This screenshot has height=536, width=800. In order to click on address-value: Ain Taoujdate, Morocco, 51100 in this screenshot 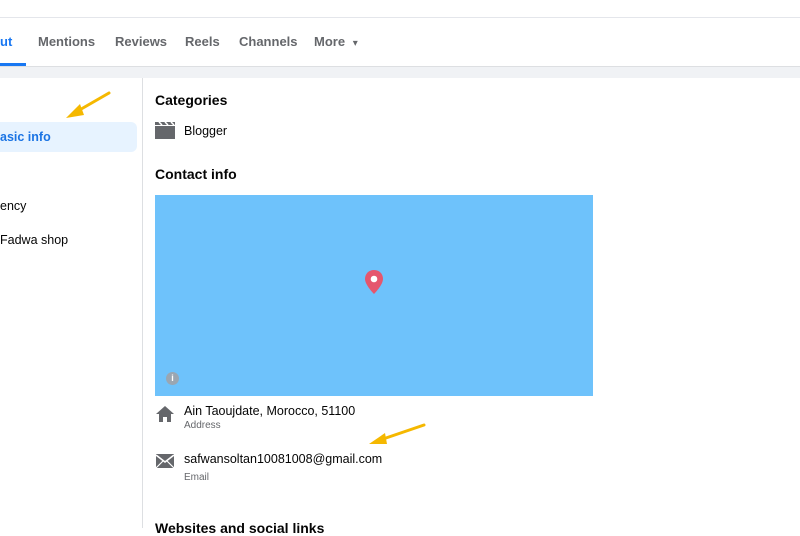, I will do `click(269, 411)`.